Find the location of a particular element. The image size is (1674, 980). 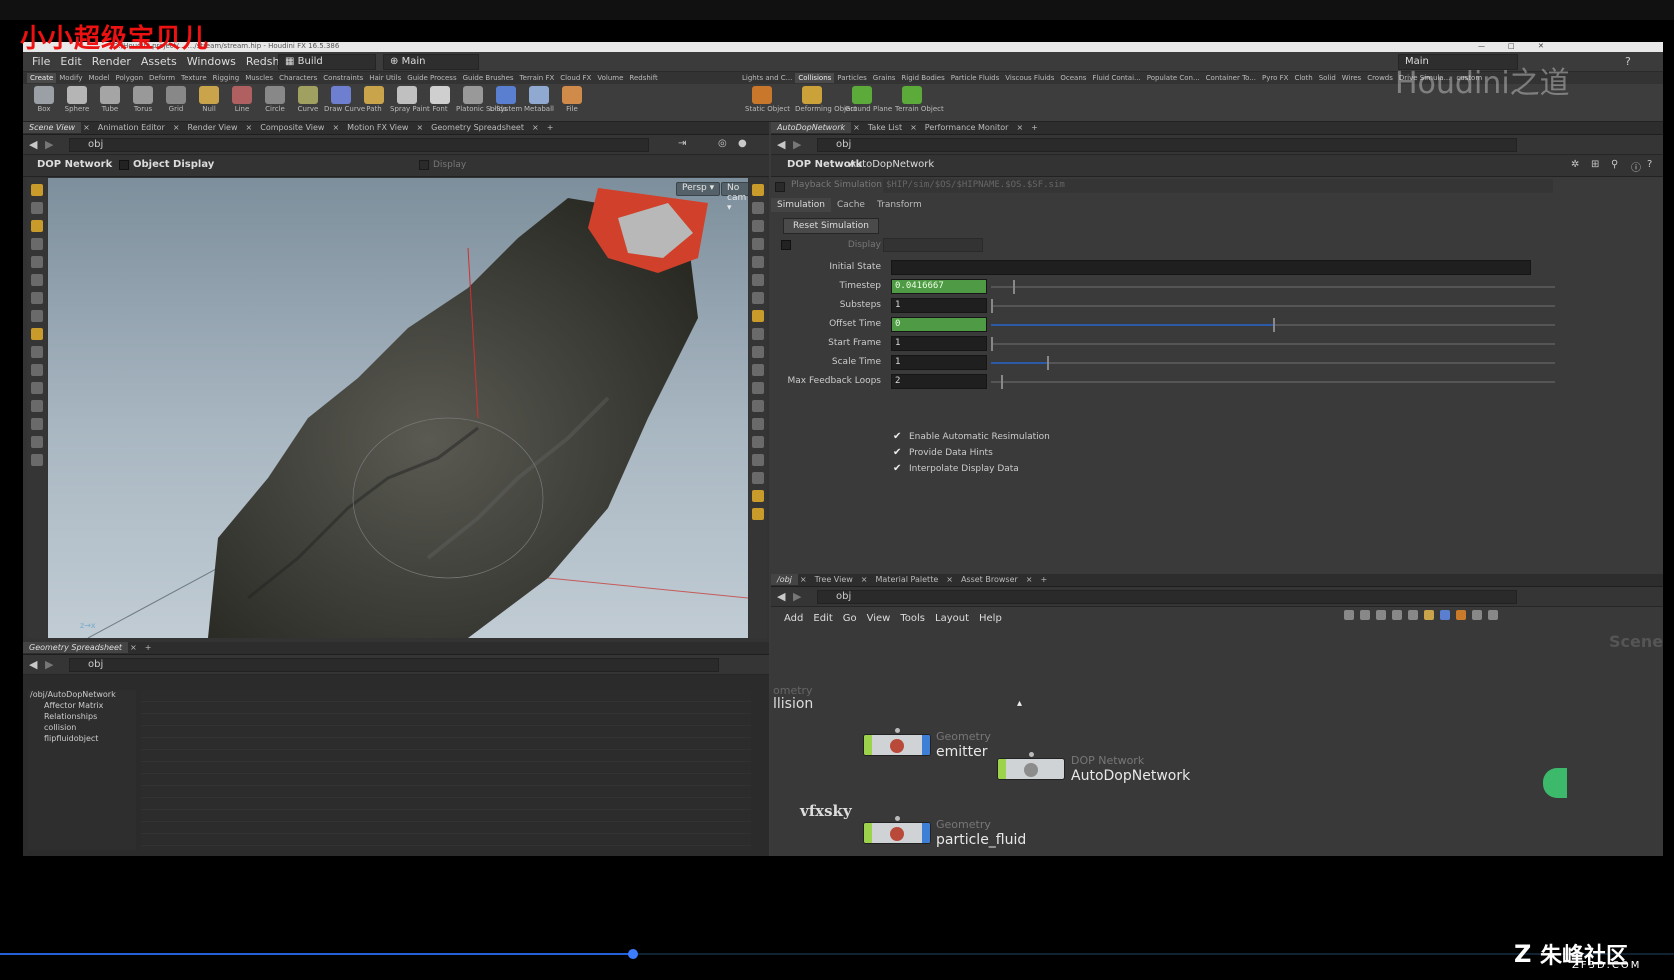

scale-tool-icon is located at coordinates (37, 244).